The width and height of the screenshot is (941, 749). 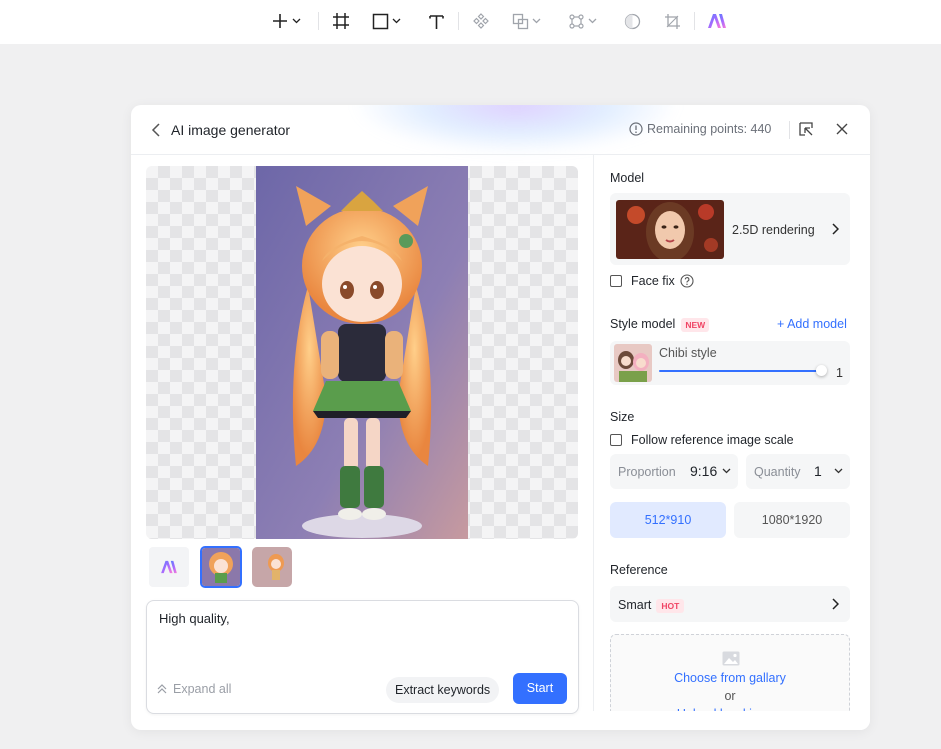 I want to click on proportion-select: Proportion 9:16, so click(x=674, y=471).